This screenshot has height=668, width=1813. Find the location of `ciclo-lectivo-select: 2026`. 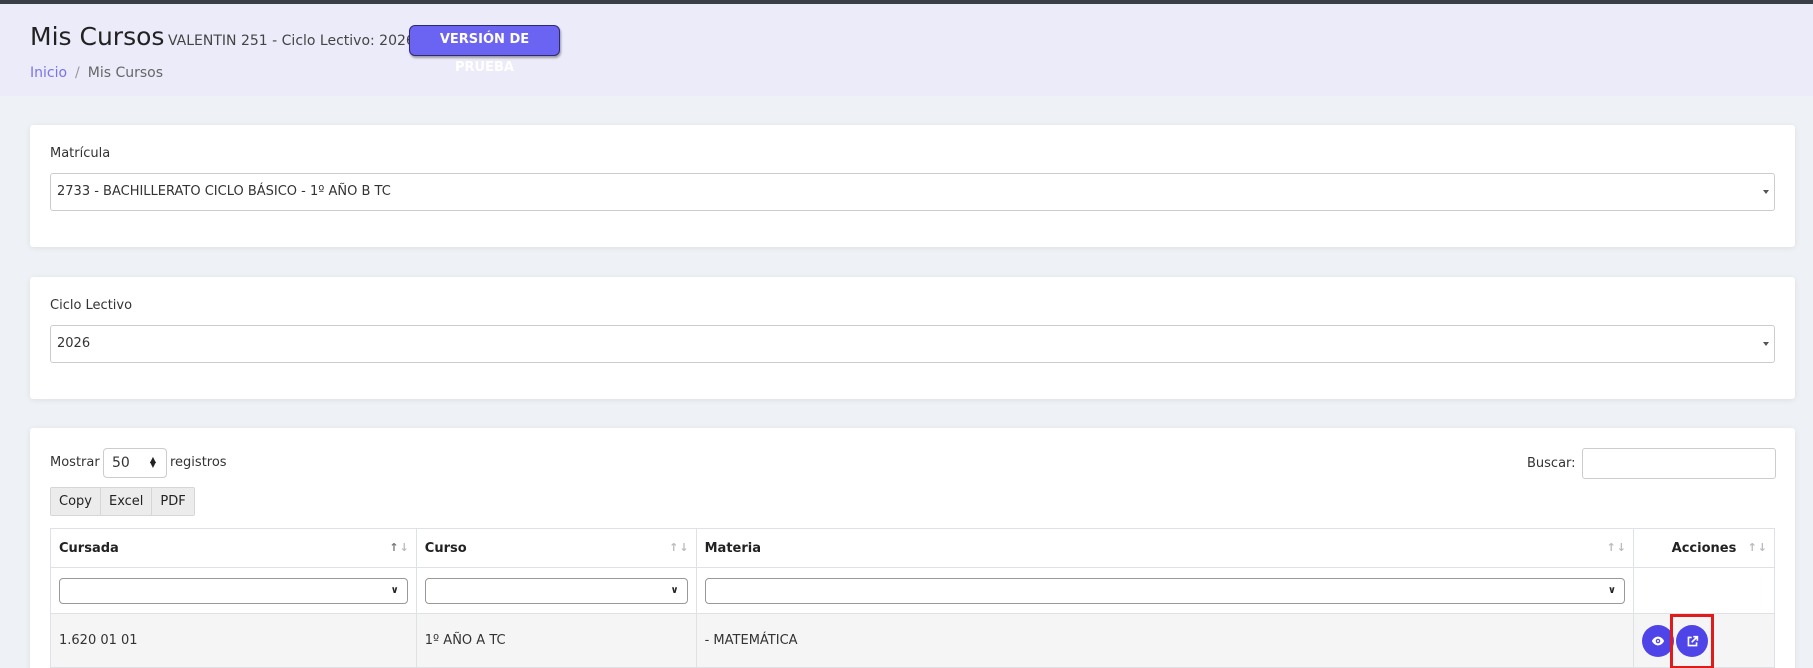

ciclo-lectivo-select: 2026 is located at coordinates (912, 344).